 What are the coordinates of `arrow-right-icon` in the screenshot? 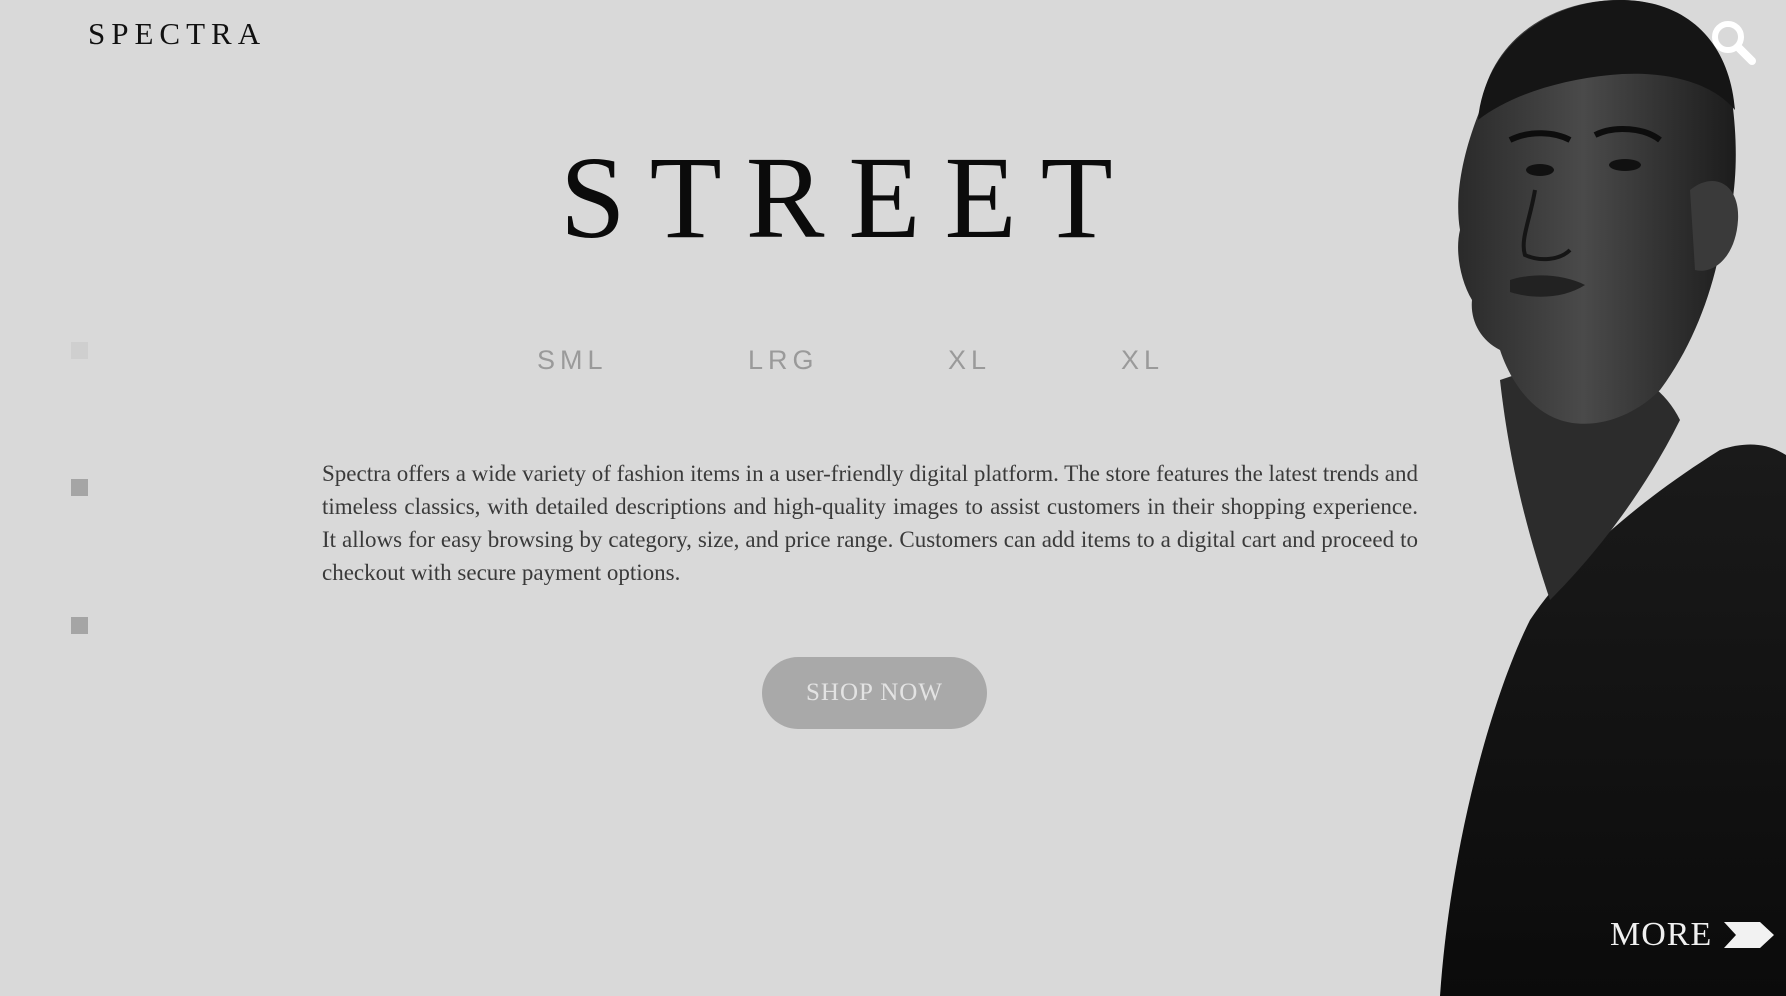 It's located at (1749, 935).